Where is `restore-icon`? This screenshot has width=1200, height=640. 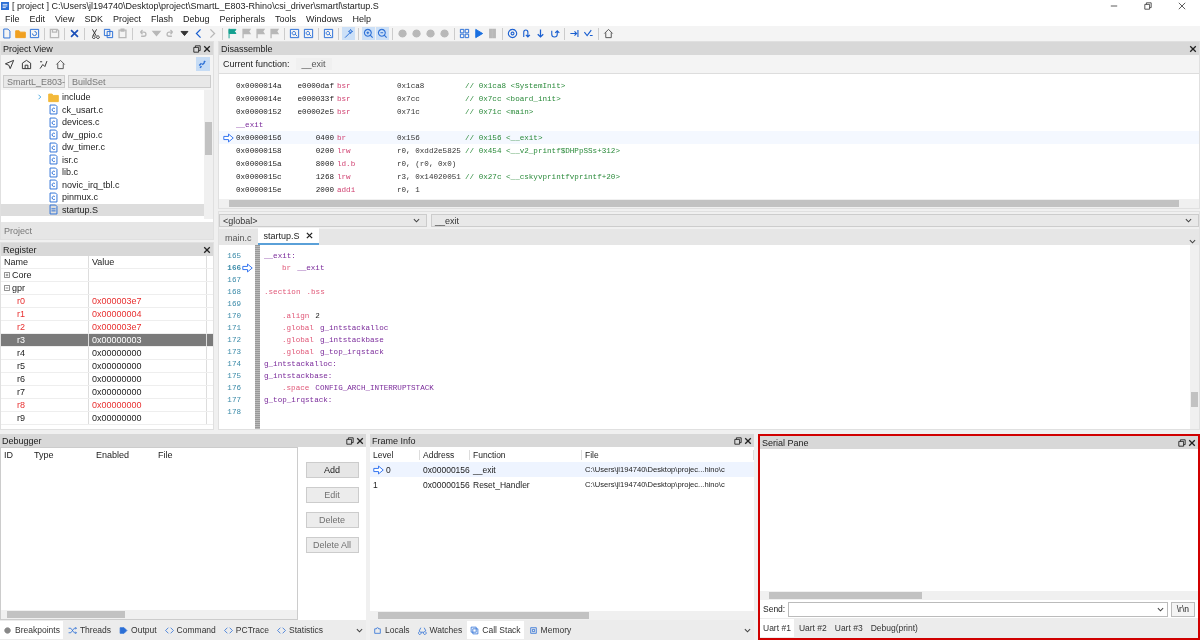 restore-icon is located at coordinates (1148, 6).